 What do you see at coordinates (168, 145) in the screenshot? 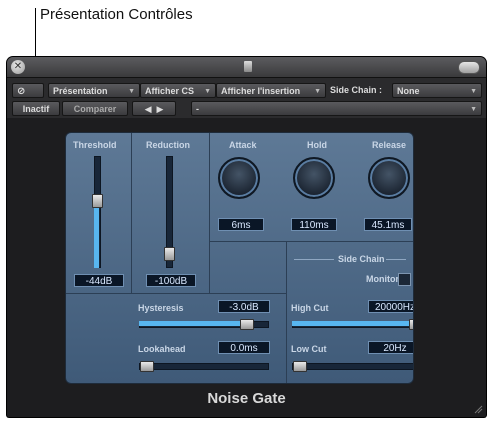
I see `reduction-label: Reduction` at bounding box center [168, 145].